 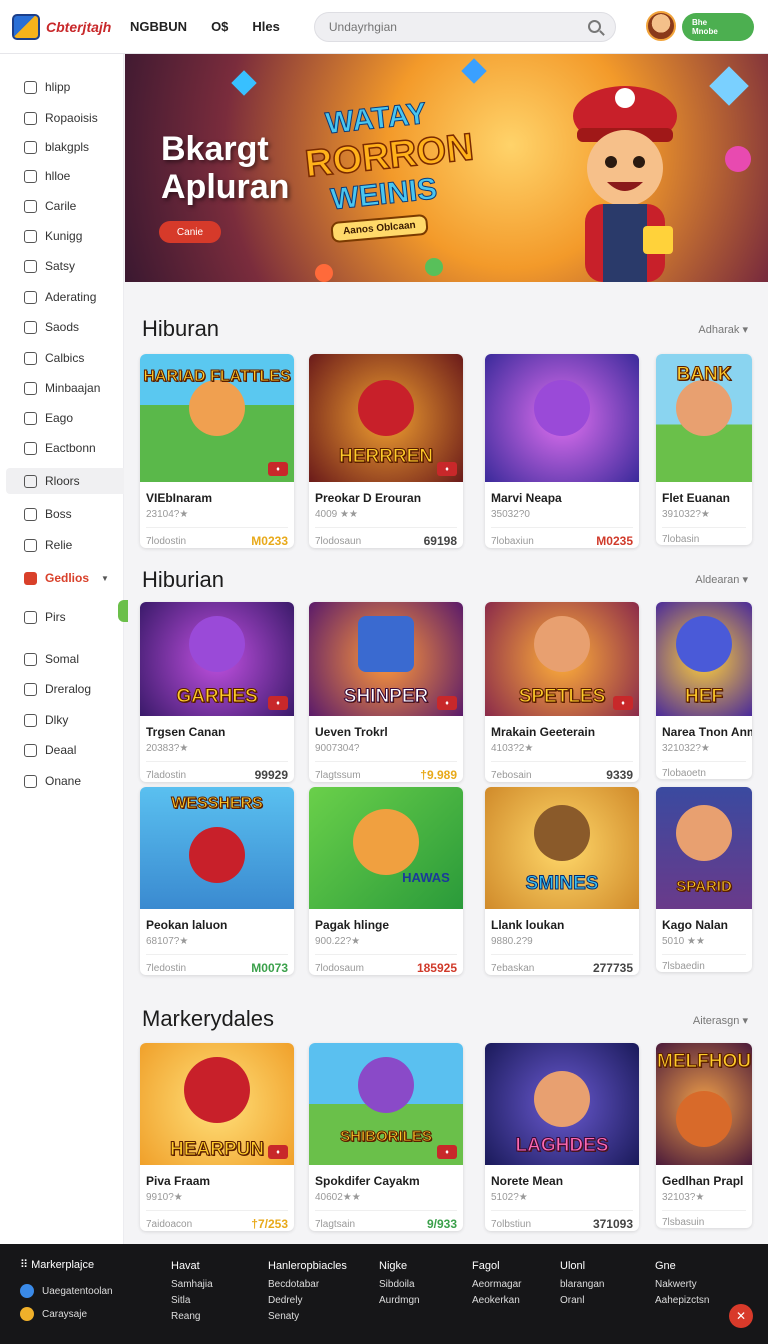 I want to click on search-bar, so click(x=464, y=26).